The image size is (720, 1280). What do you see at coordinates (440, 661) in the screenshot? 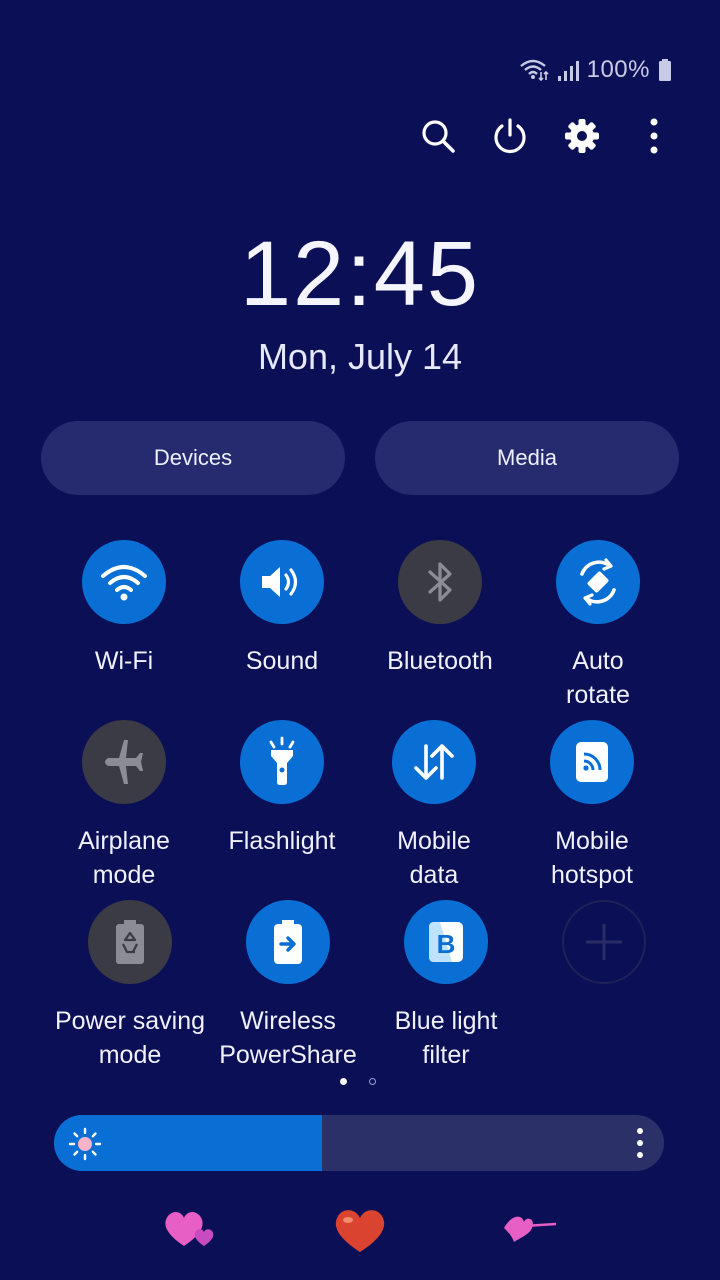
I see `tile-label: Bluetooth` at bounding box center [440, 661].